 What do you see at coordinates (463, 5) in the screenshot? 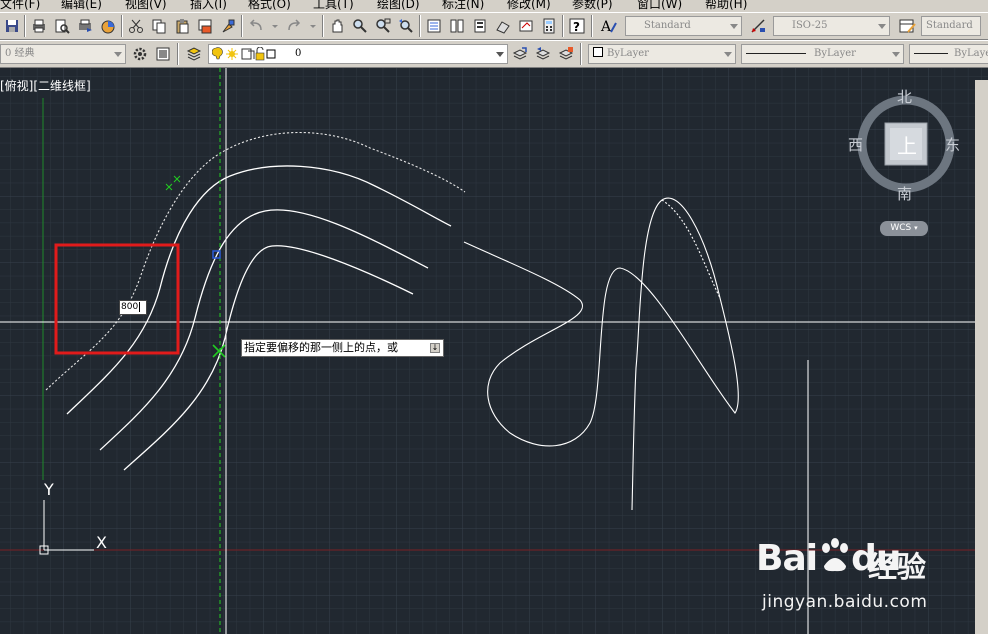
I see `menu-dimension: 标注(N)` at bounding box center [463, 5].